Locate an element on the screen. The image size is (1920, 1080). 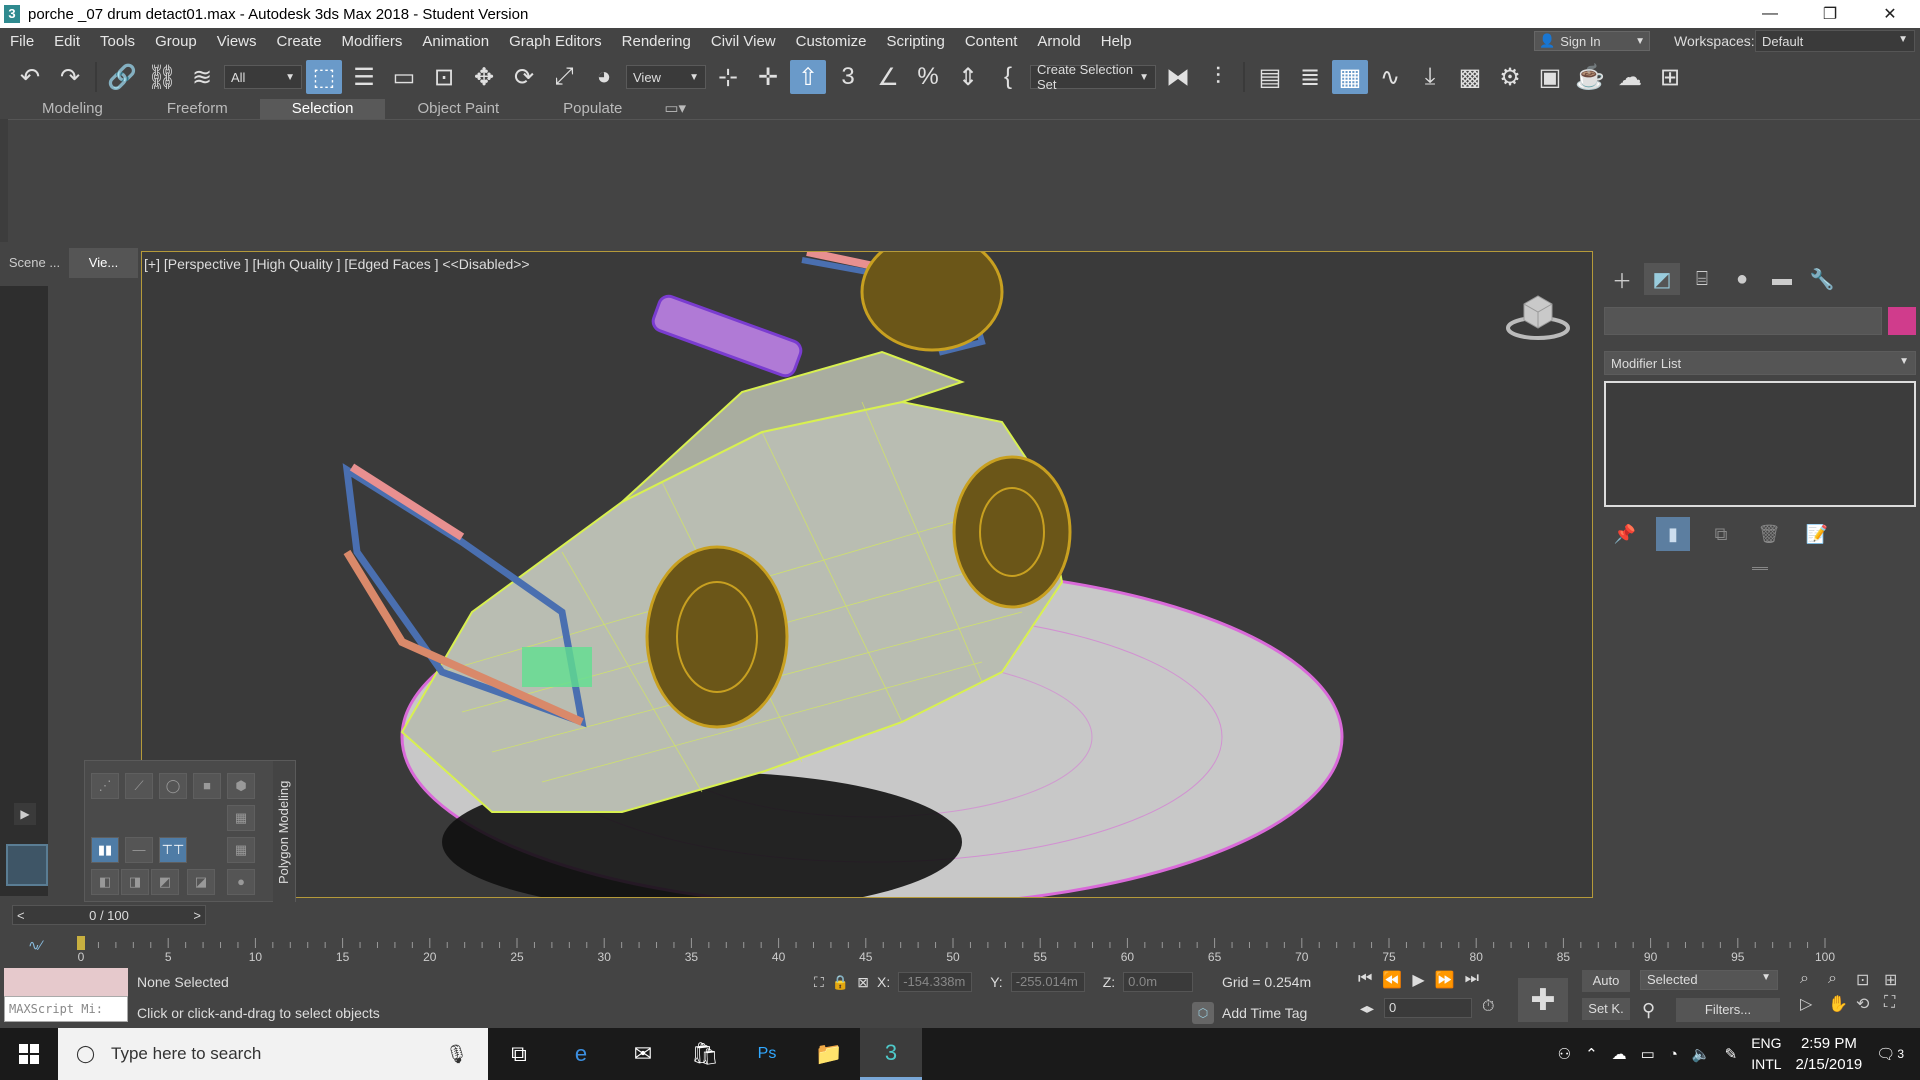
people-icon: ⚇ is located at coordinates (1564, 1054).